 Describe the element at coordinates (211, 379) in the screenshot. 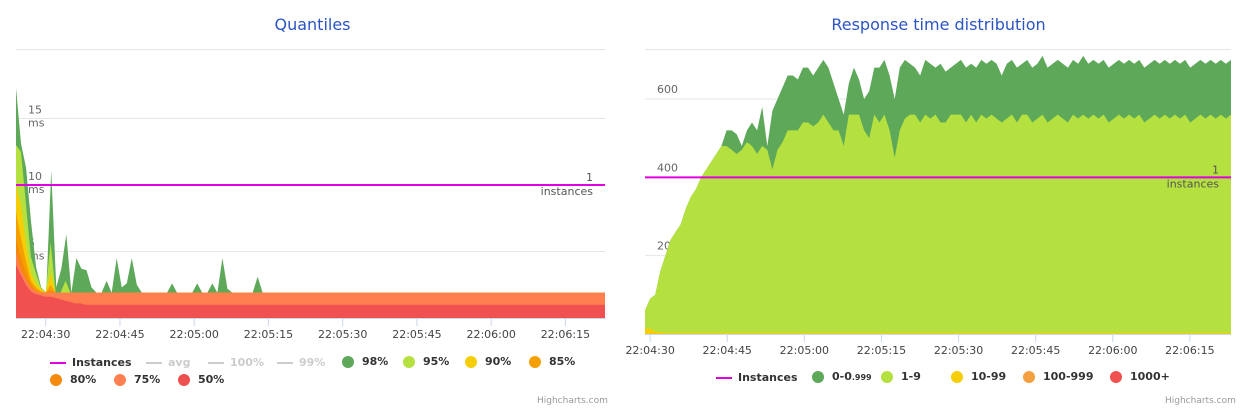

I see `legend-label: 50%` at that location.